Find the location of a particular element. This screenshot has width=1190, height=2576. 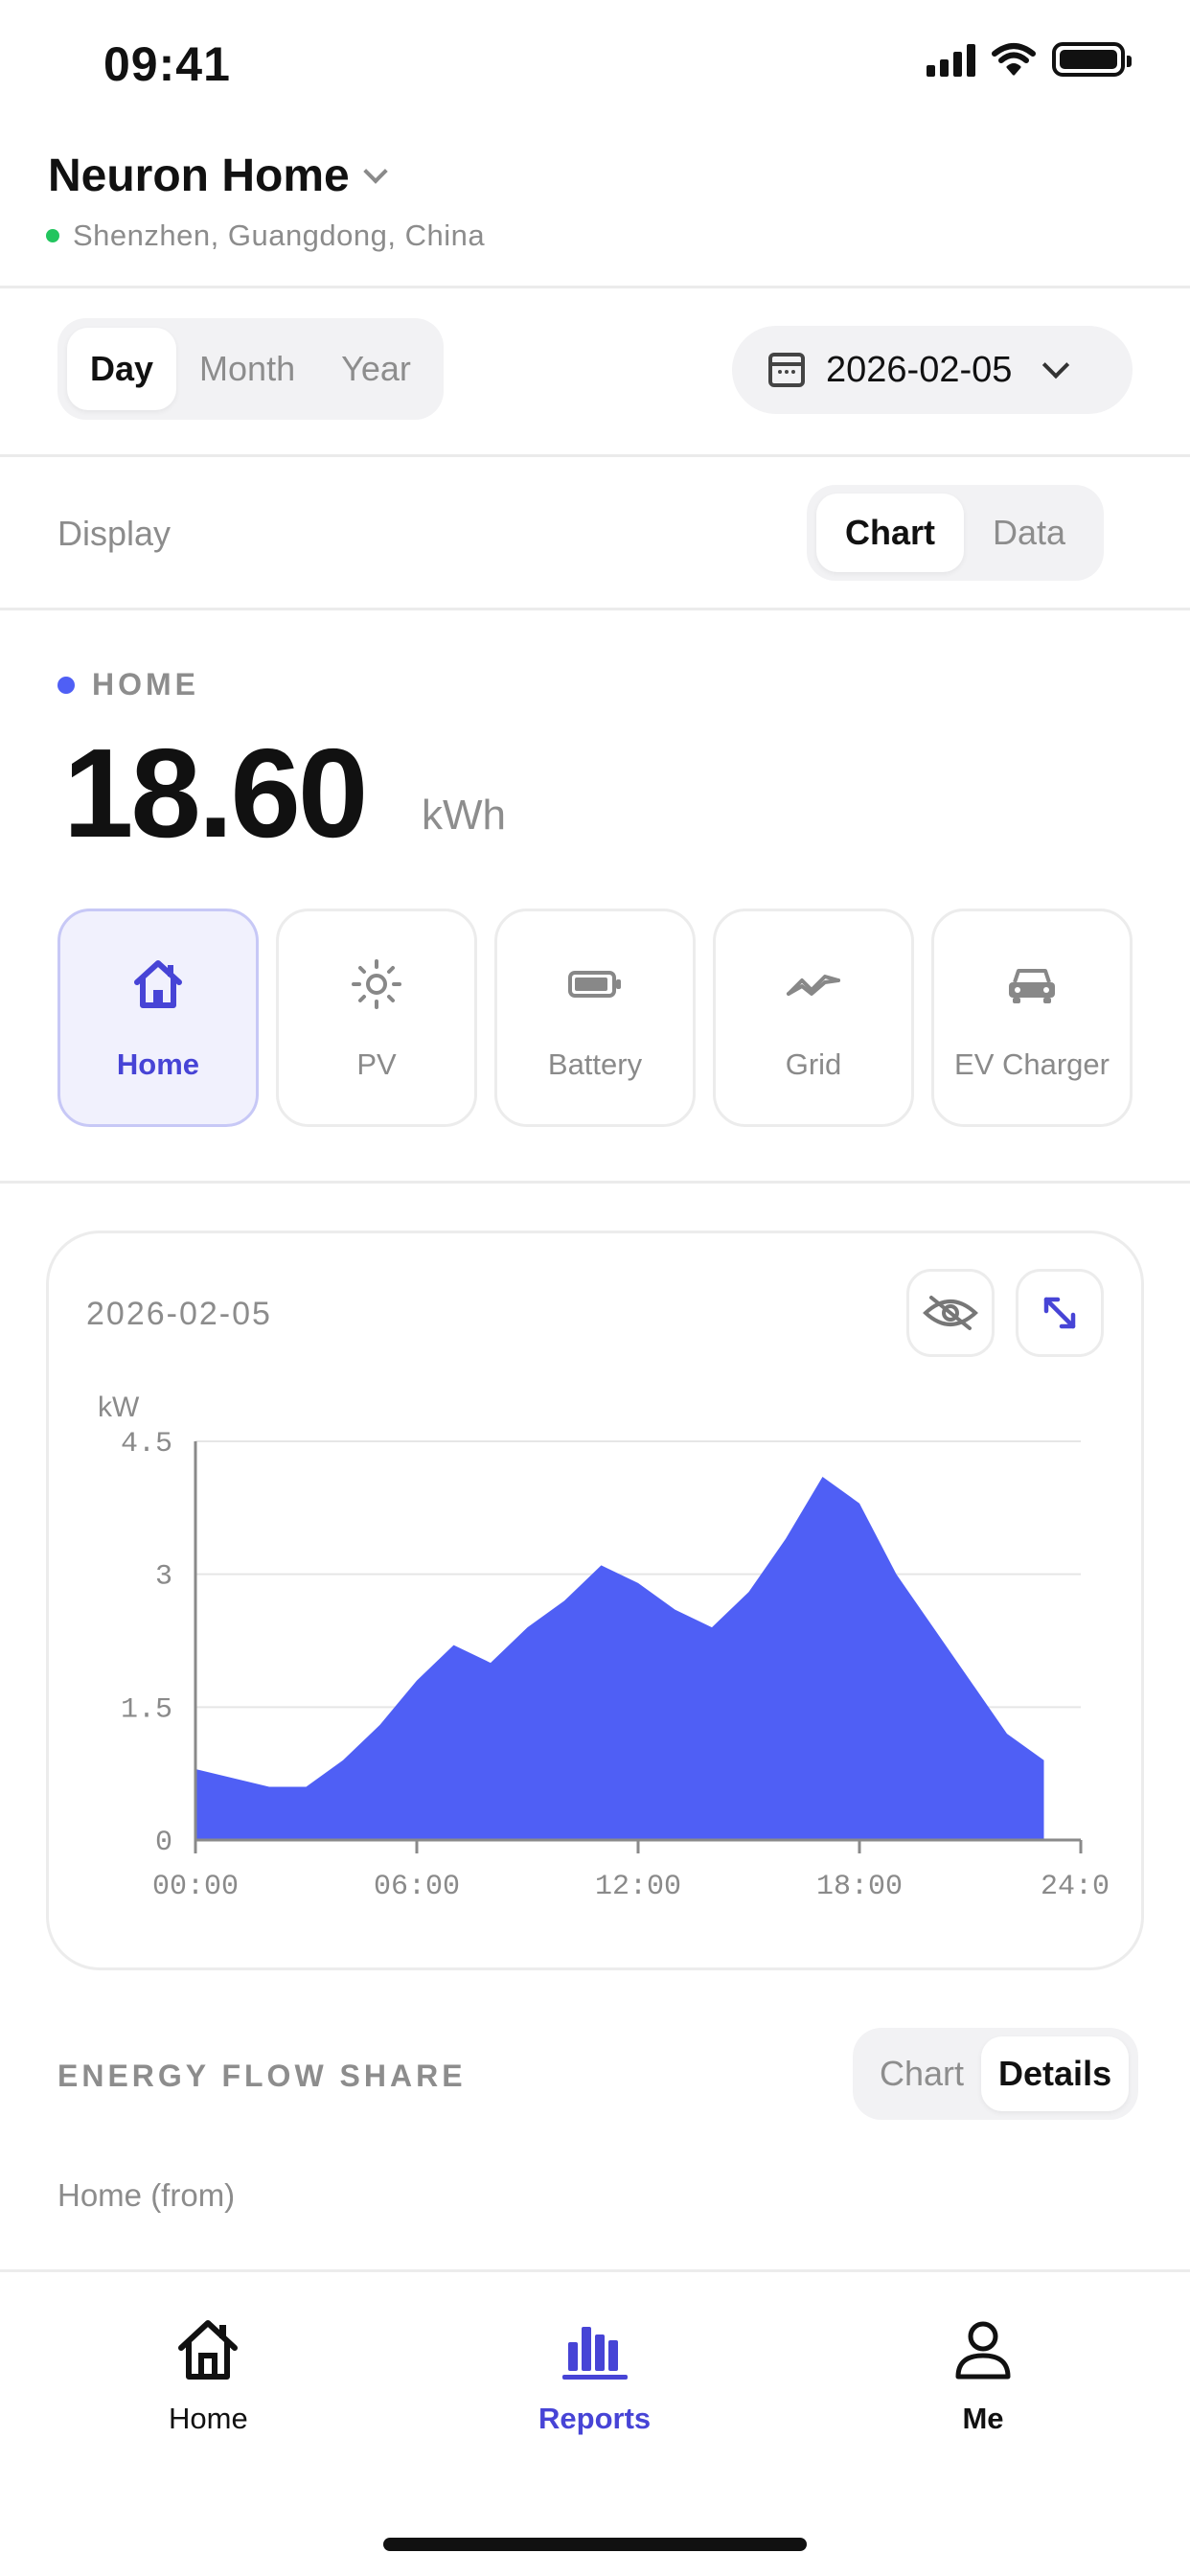

expand-chart-button is located at coordinates (1060, 1313).